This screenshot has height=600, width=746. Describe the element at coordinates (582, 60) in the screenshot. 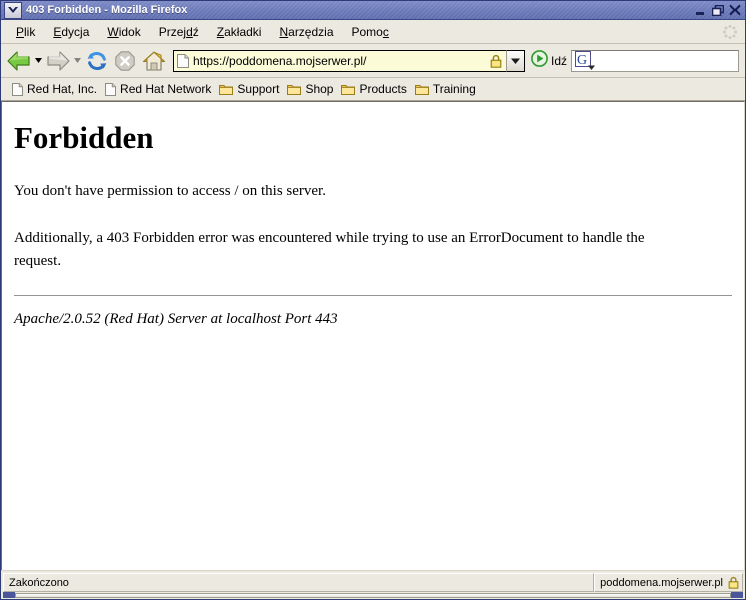

I see `svg-text: G` at that location.